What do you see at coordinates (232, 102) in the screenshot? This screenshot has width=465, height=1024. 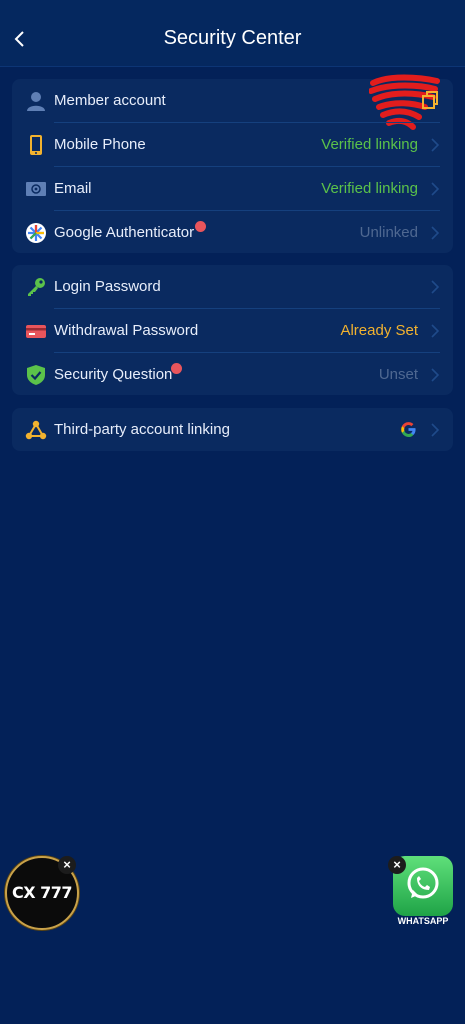 I see `member-account-row: Member account` at bounding box center [232, 102].